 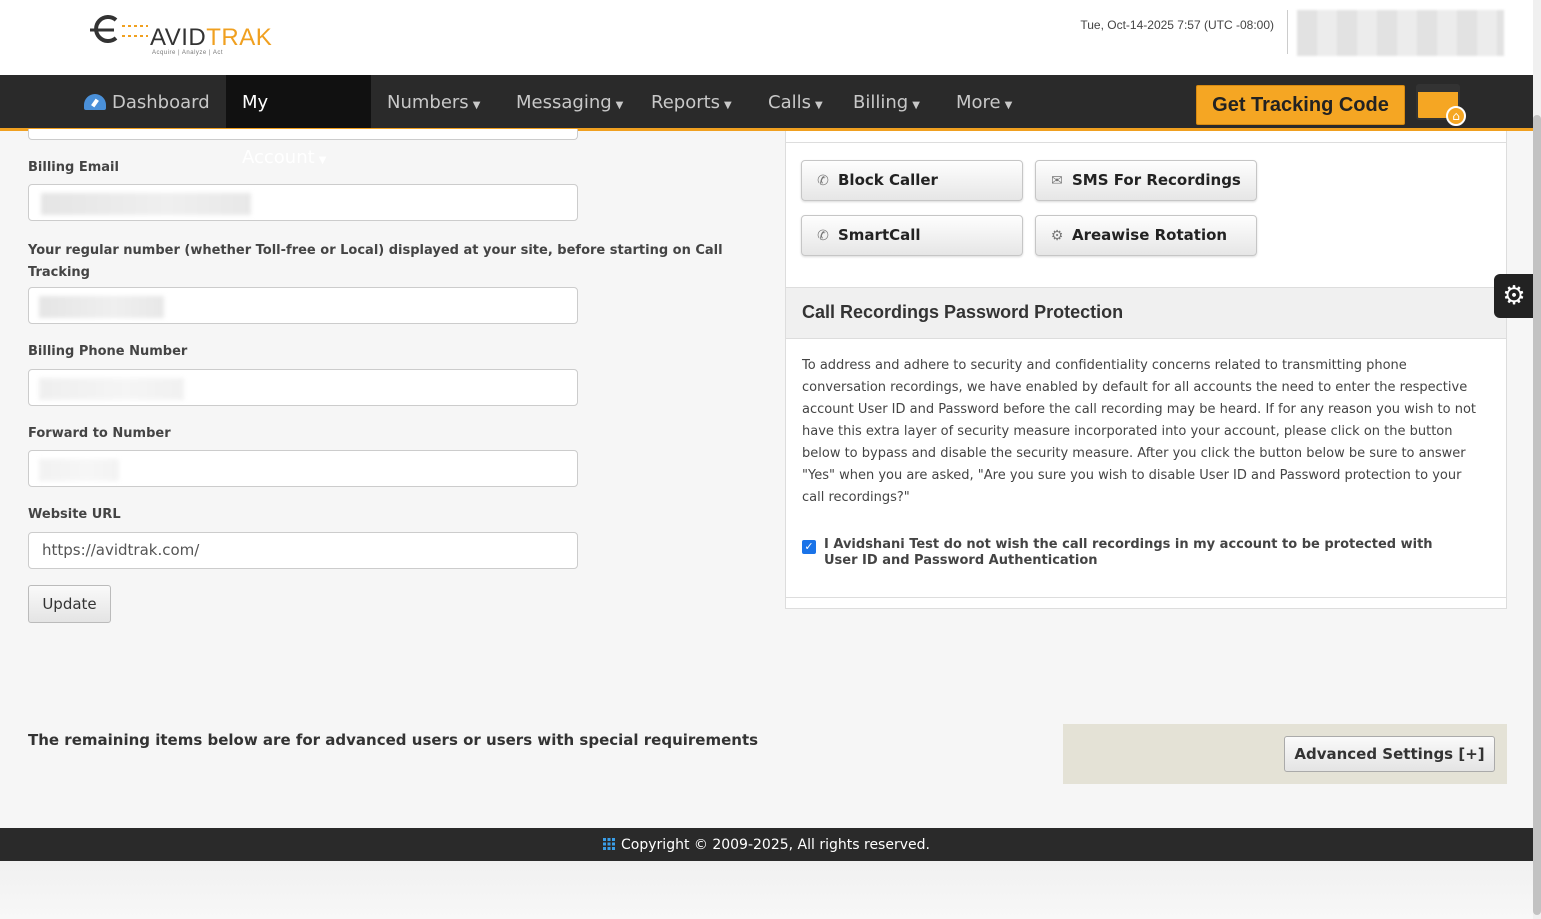 I want to click on header-divider, so click(x=1287, y=32).